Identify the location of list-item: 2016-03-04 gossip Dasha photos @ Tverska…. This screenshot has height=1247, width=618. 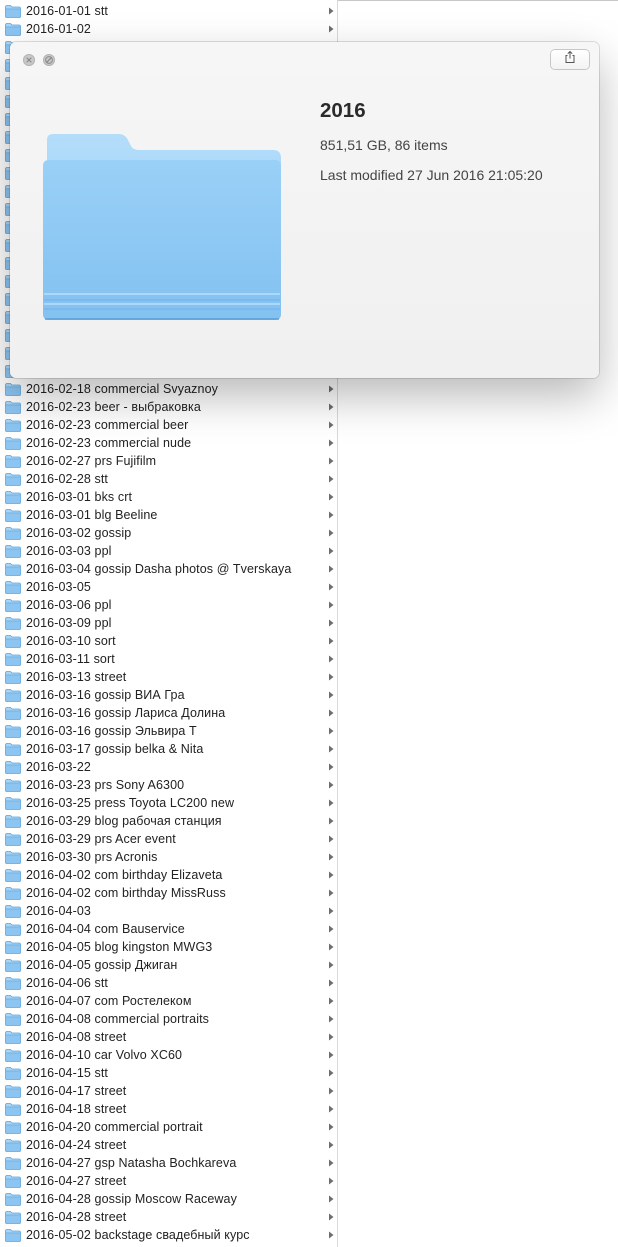
(169, 569).